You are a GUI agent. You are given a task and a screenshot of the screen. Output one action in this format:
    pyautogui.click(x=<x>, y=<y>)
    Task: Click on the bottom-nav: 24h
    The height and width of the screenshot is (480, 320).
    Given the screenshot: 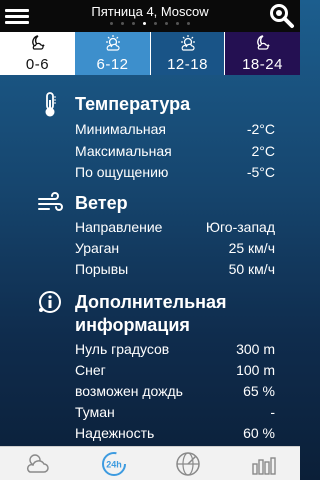 What is the action you would take?
    pyautogui.click(x=150, y=463)
    